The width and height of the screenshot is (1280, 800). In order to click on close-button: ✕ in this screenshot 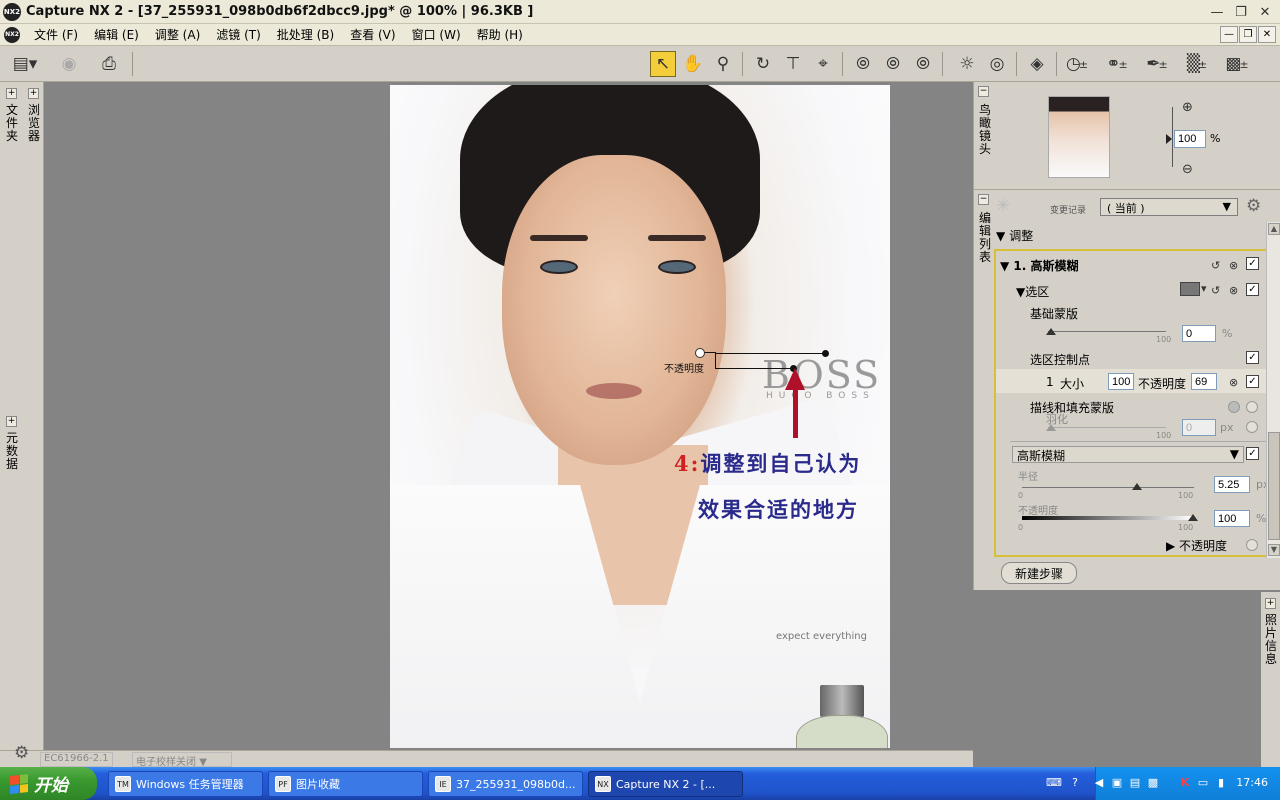, I will do `click(1265, 12)`.